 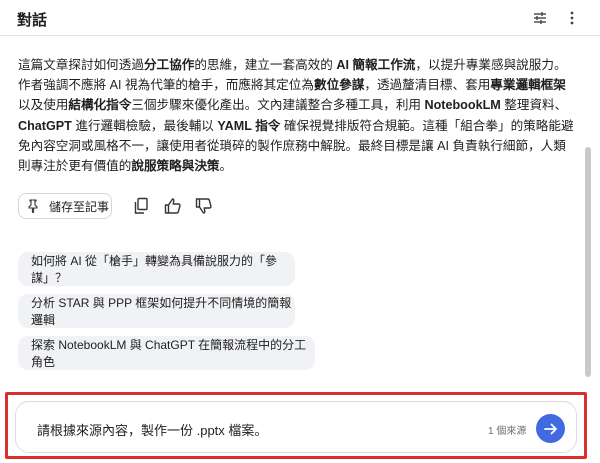 I want to click on chat-header: 對話, so click(x=300, y=18).